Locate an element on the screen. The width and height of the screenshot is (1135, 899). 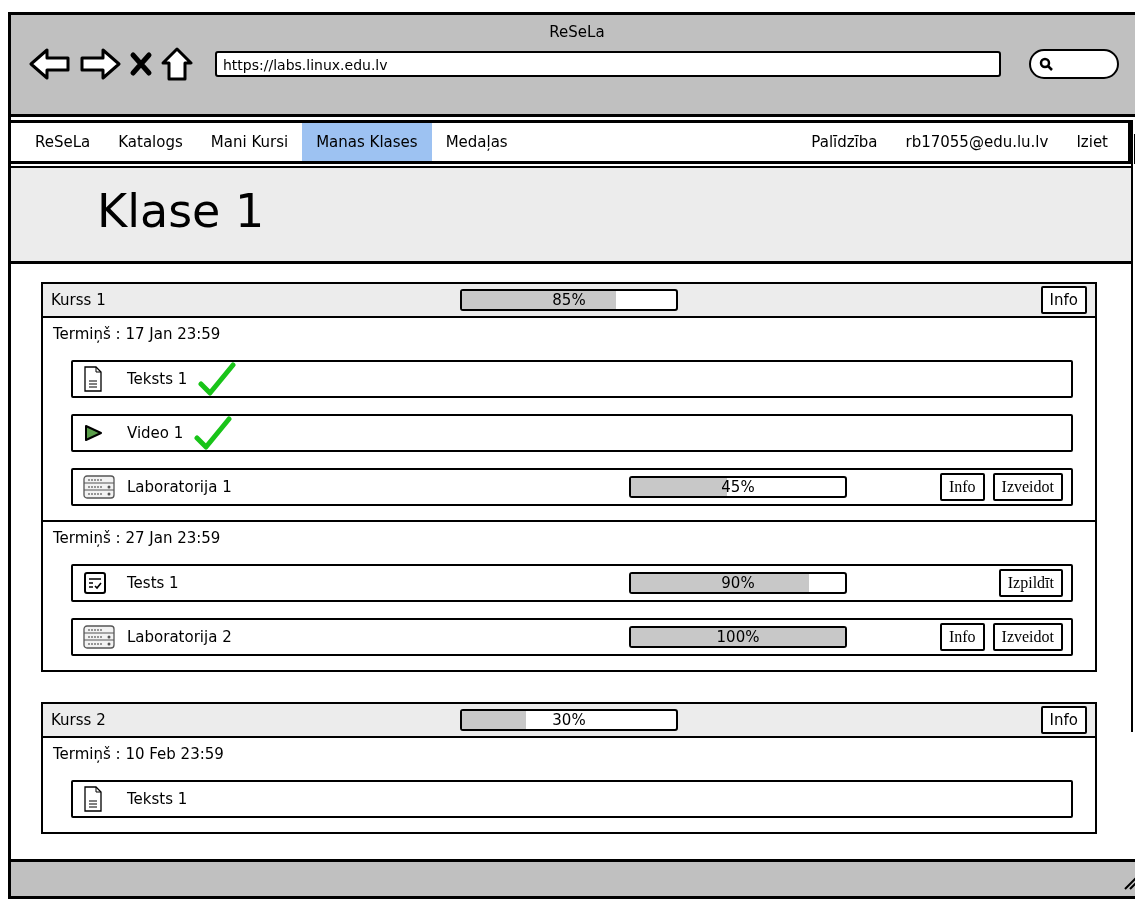
activity-name: Video 1 is located at coordinates (155, 433).